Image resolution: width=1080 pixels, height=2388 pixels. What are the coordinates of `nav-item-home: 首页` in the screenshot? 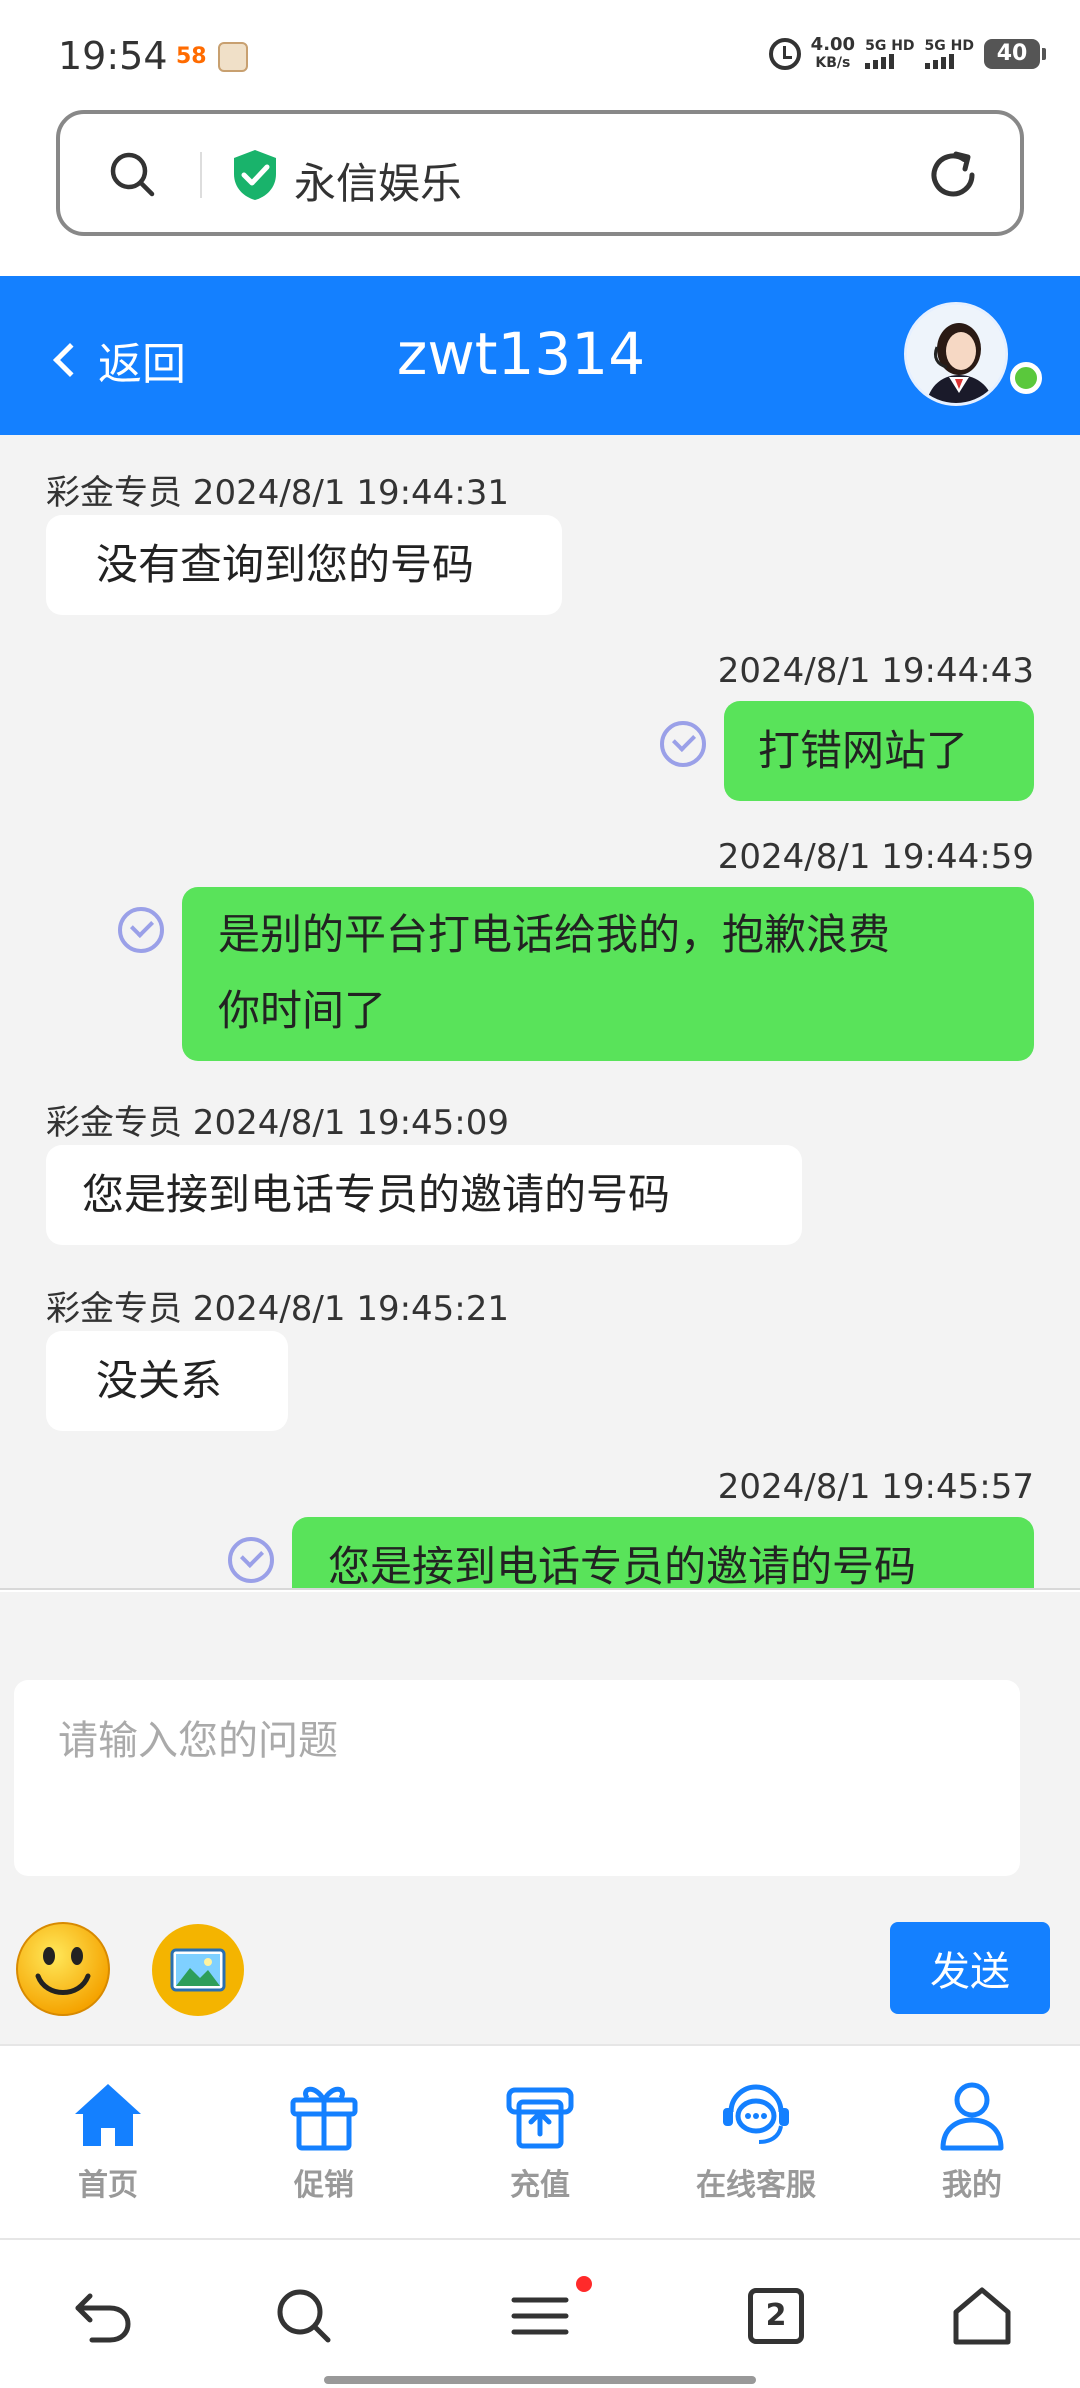 It's located at (108, 2140).